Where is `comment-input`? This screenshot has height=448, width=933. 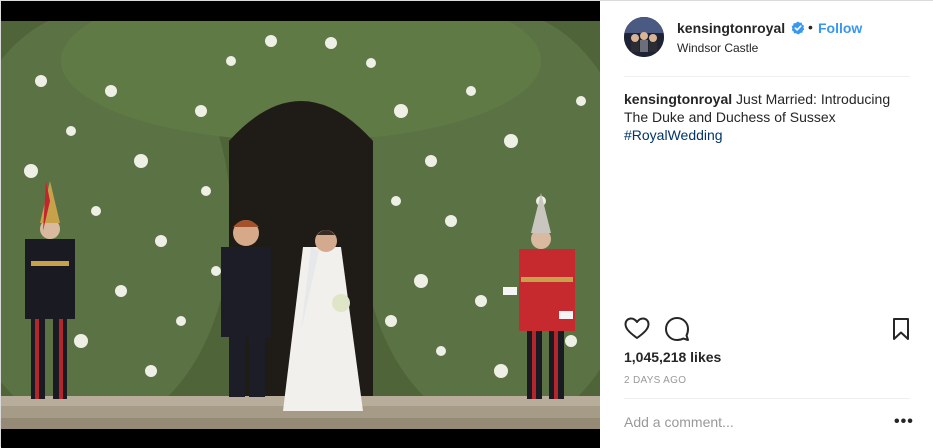 comment-input is located at coordinates (749, 422).